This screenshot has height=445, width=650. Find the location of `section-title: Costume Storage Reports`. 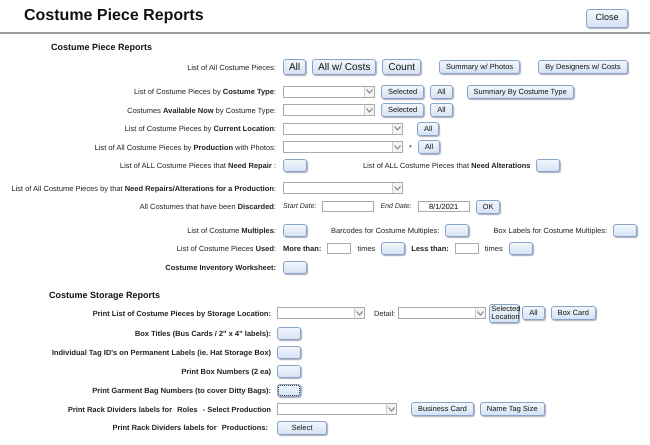

section-title: Costume Storage Reports is located at coordinates (105, 295).